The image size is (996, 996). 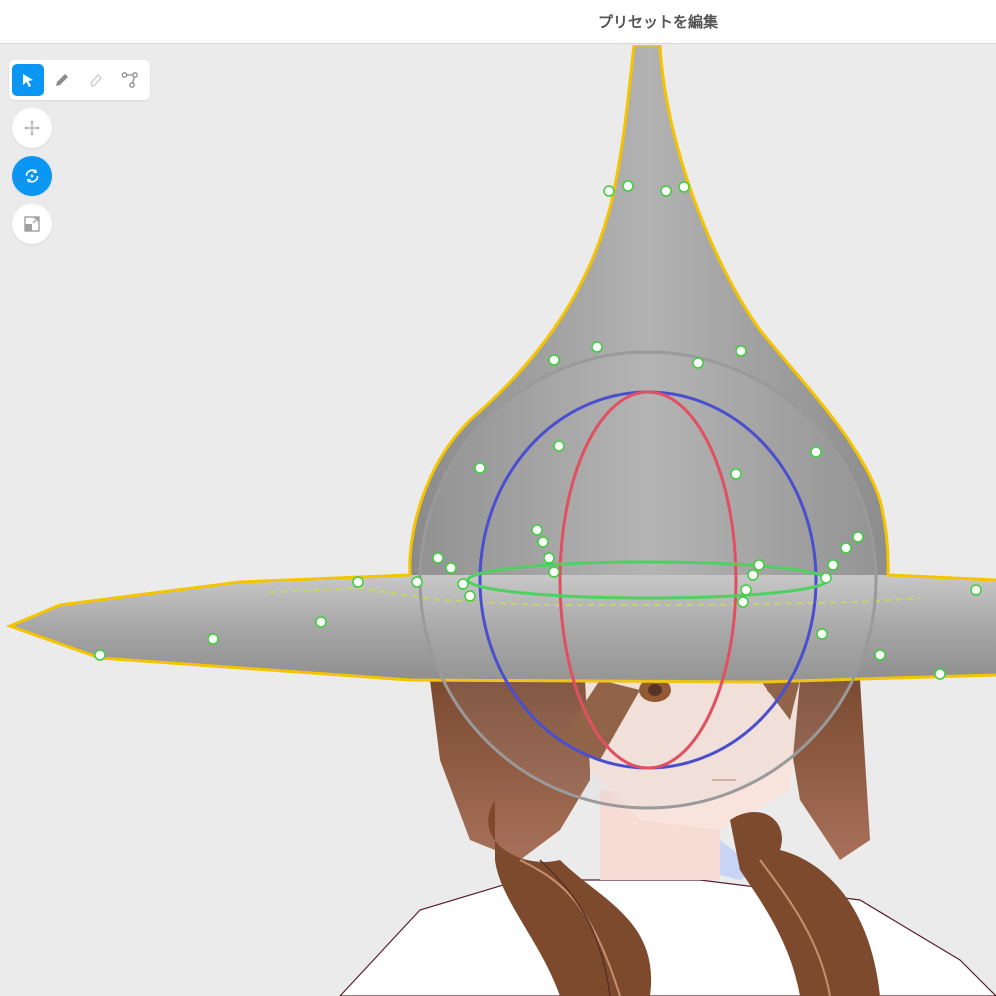 I want to click on move-mode-button, so click(x=32, y=128).